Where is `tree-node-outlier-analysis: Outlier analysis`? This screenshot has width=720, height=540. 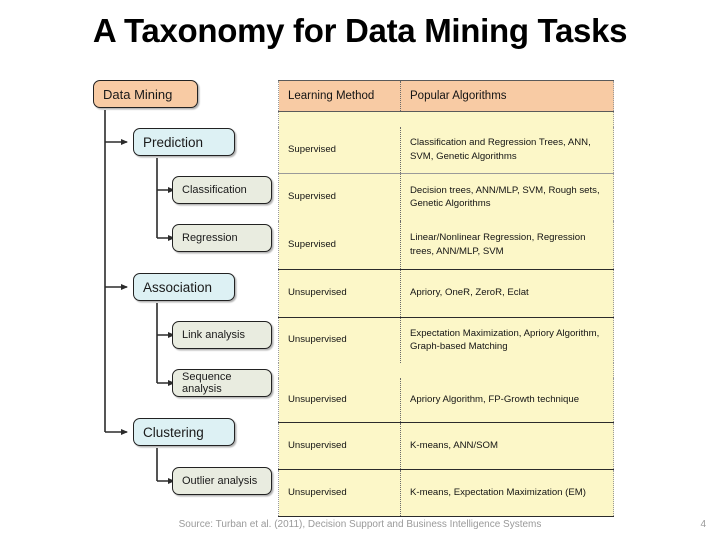
tree-node-outlier-analysis: Outlier analysis is located at coordinates (222, 481).